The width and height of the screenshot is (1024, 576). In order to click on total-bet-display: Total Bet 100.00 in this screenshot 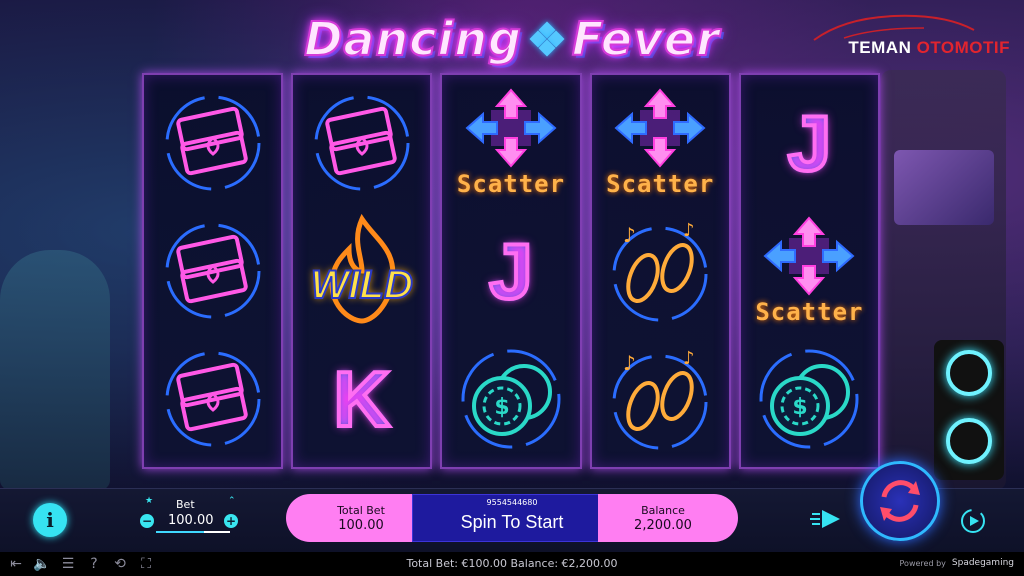, I will do `click(356, 518)`.